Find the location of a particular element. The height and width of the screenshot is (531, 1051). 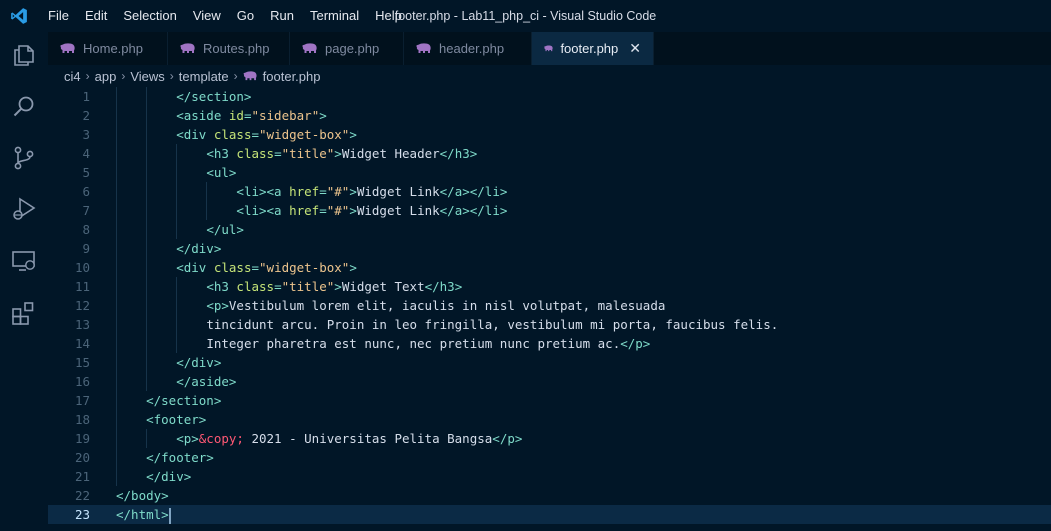

code-line: 11 <h3 class="title">Widget Text</h3> is located at coordinates (549, 286).